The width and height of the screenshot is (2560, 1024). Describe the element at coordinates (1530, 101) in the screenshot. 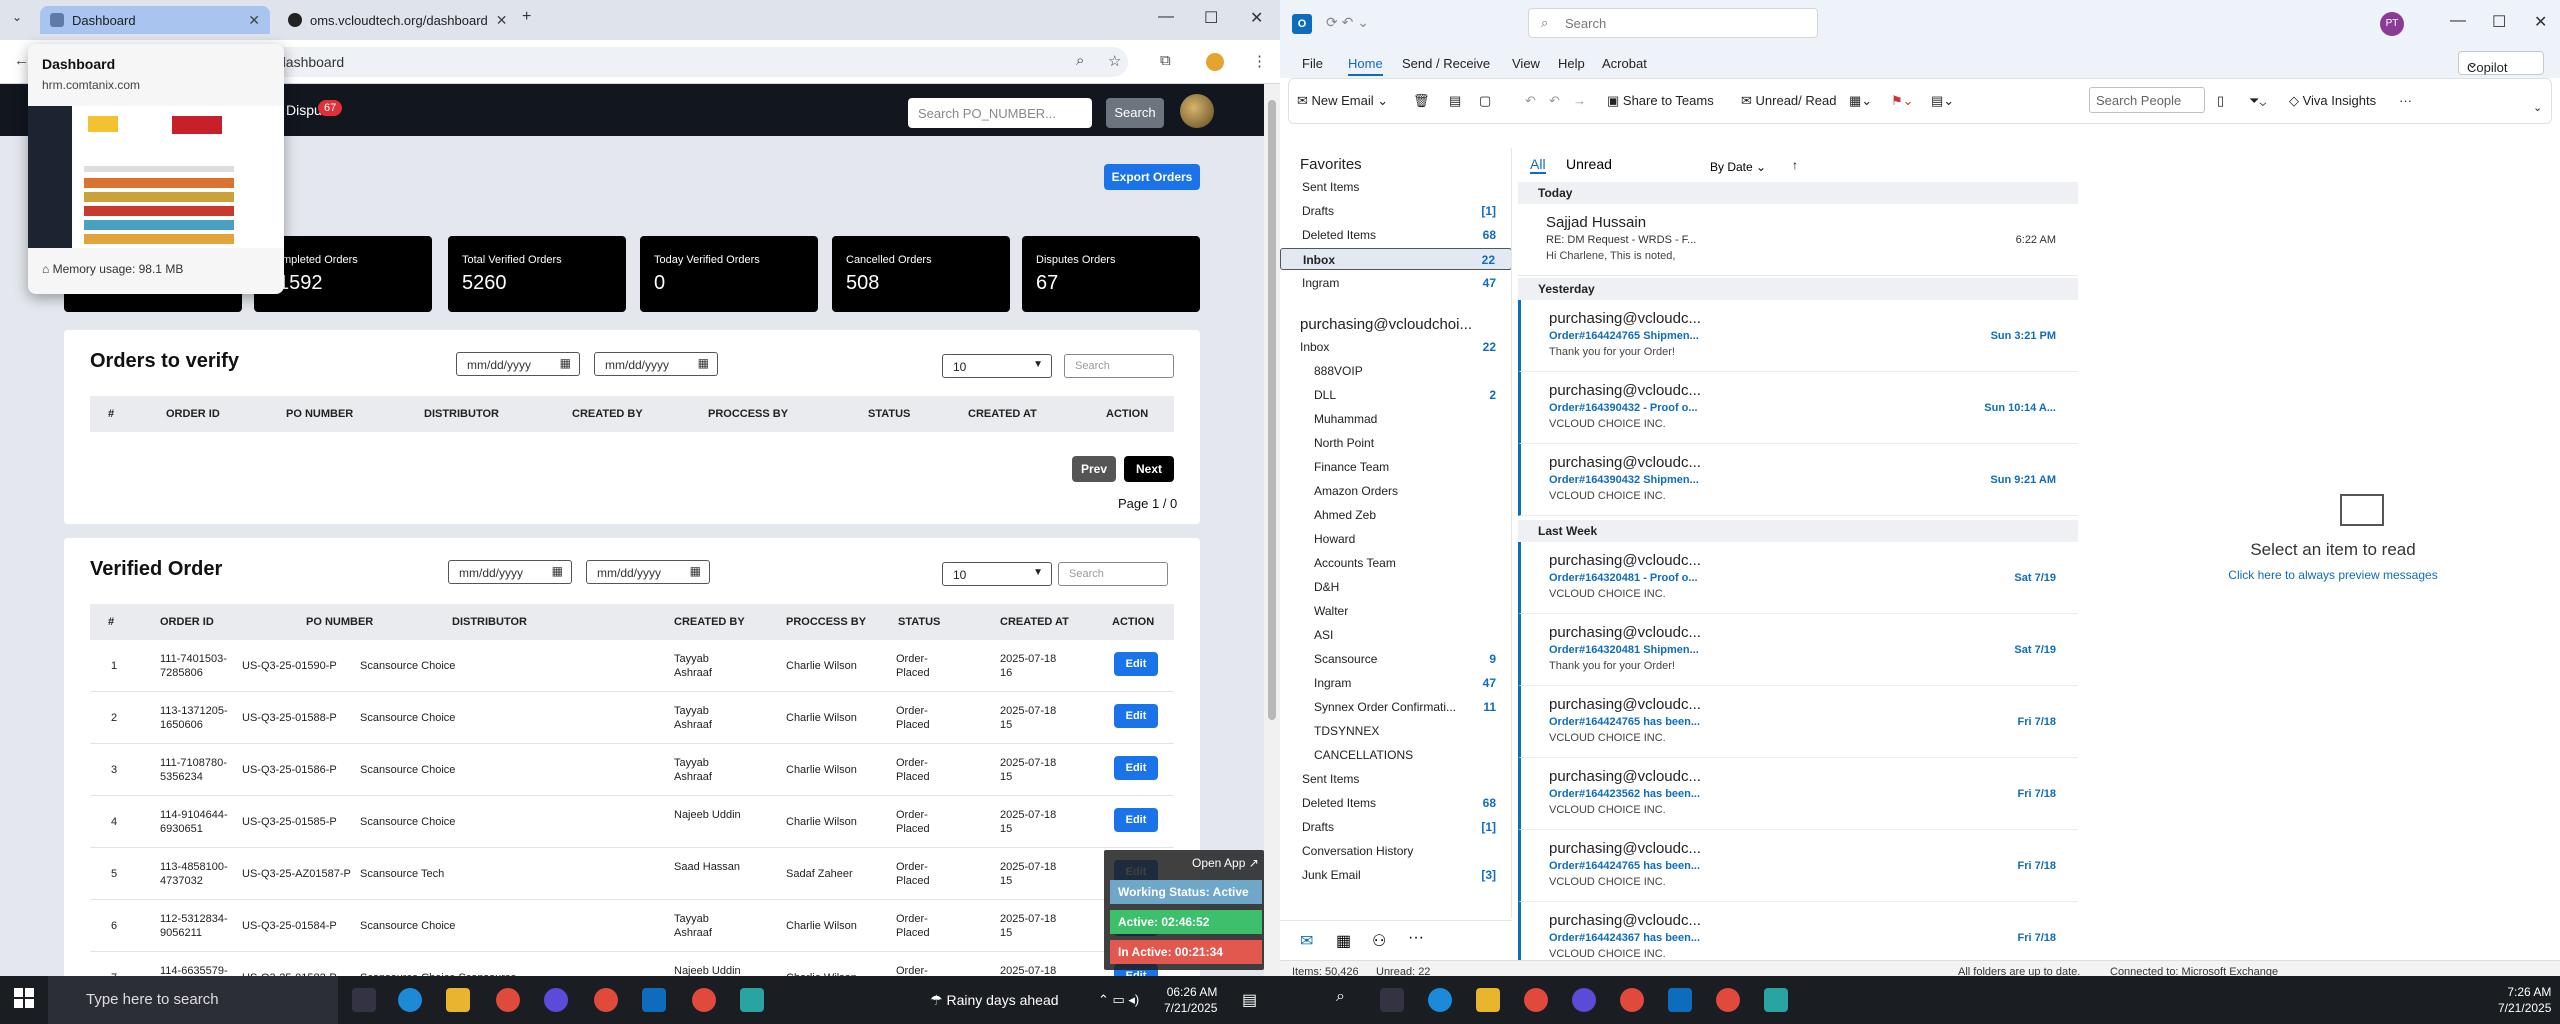

I see `reply-icon: ↶` at that location.